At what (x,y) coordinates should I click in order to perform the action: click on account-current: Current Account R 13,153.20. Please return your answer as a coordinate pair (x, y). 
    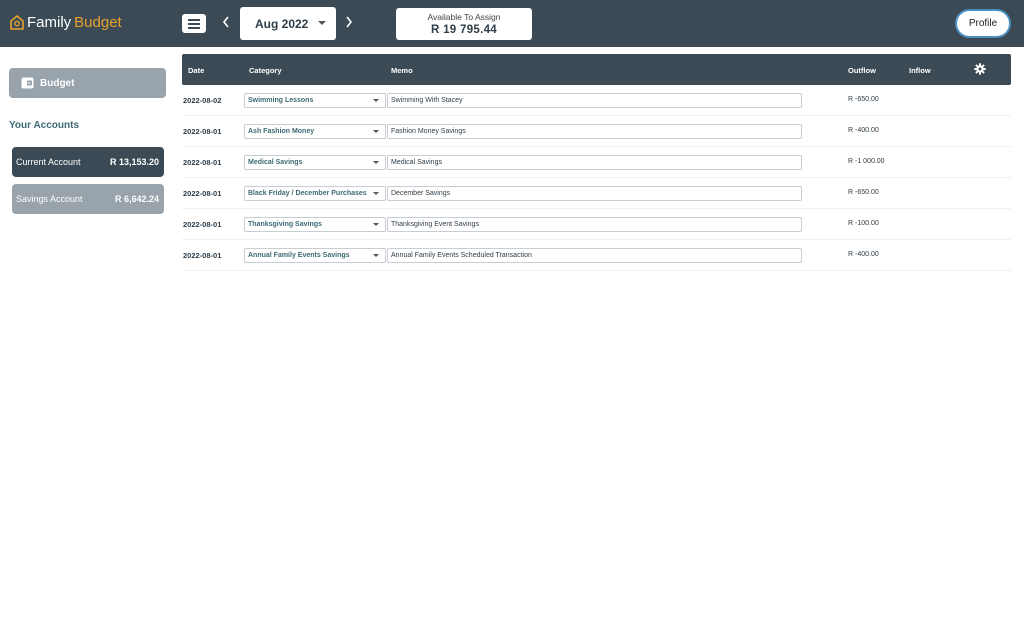
    Looking at the image, I should click on (88, 162).